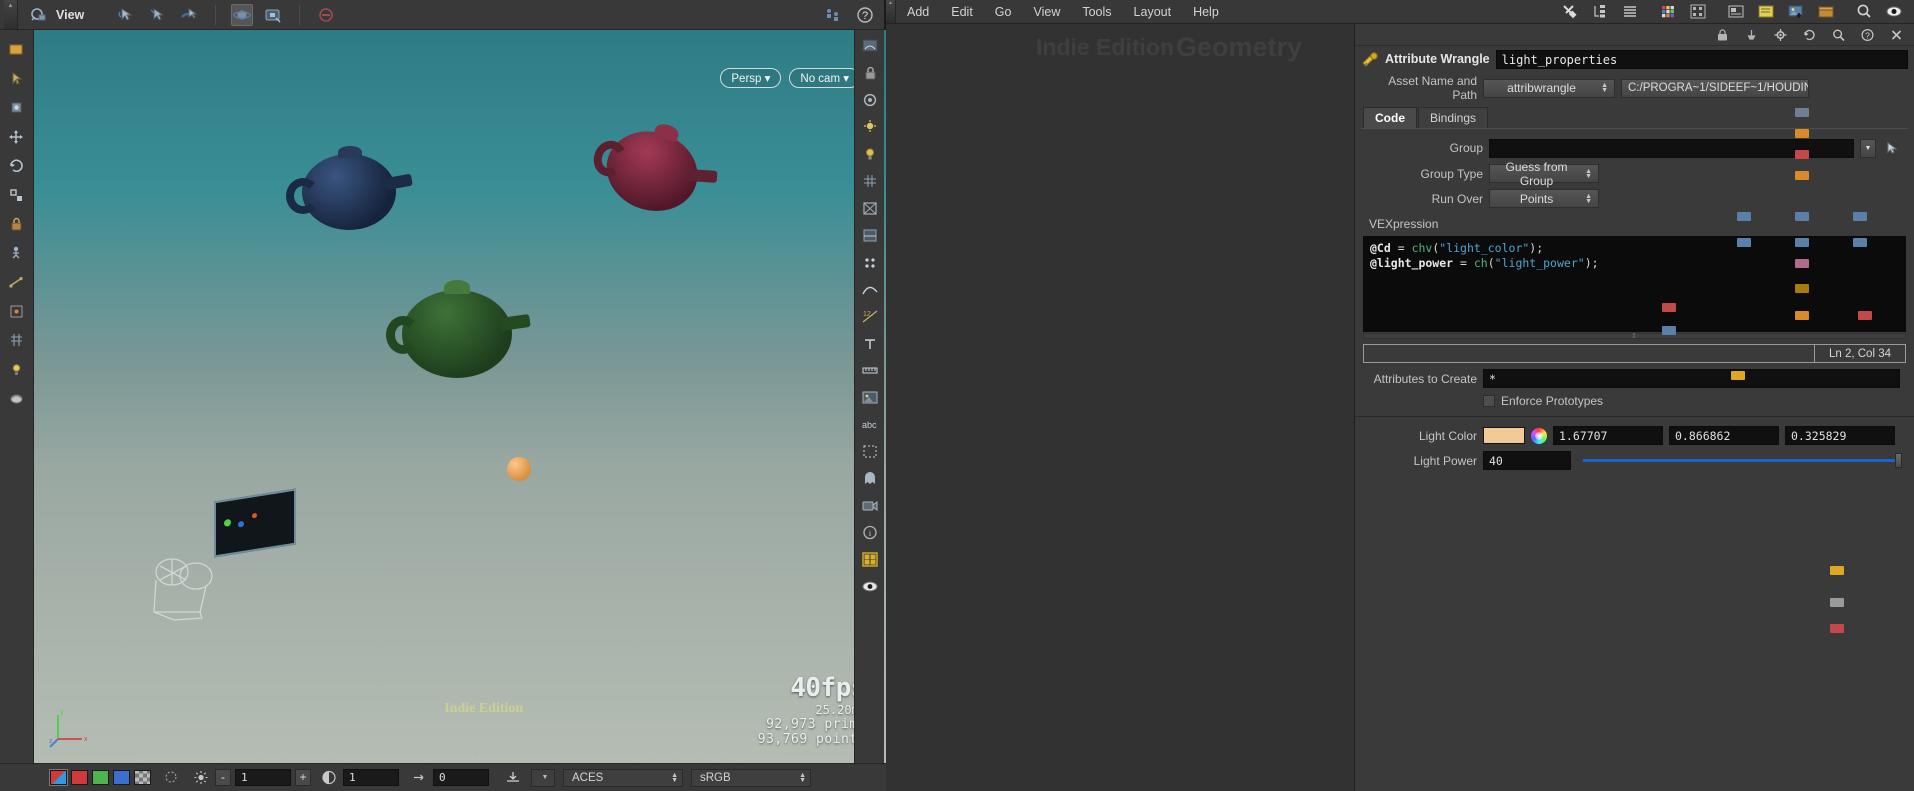  What do you see at coordinates (223, 777) in the screenshot?
I see `exposure-decrement-button: -` at bounding box center [223, 777].